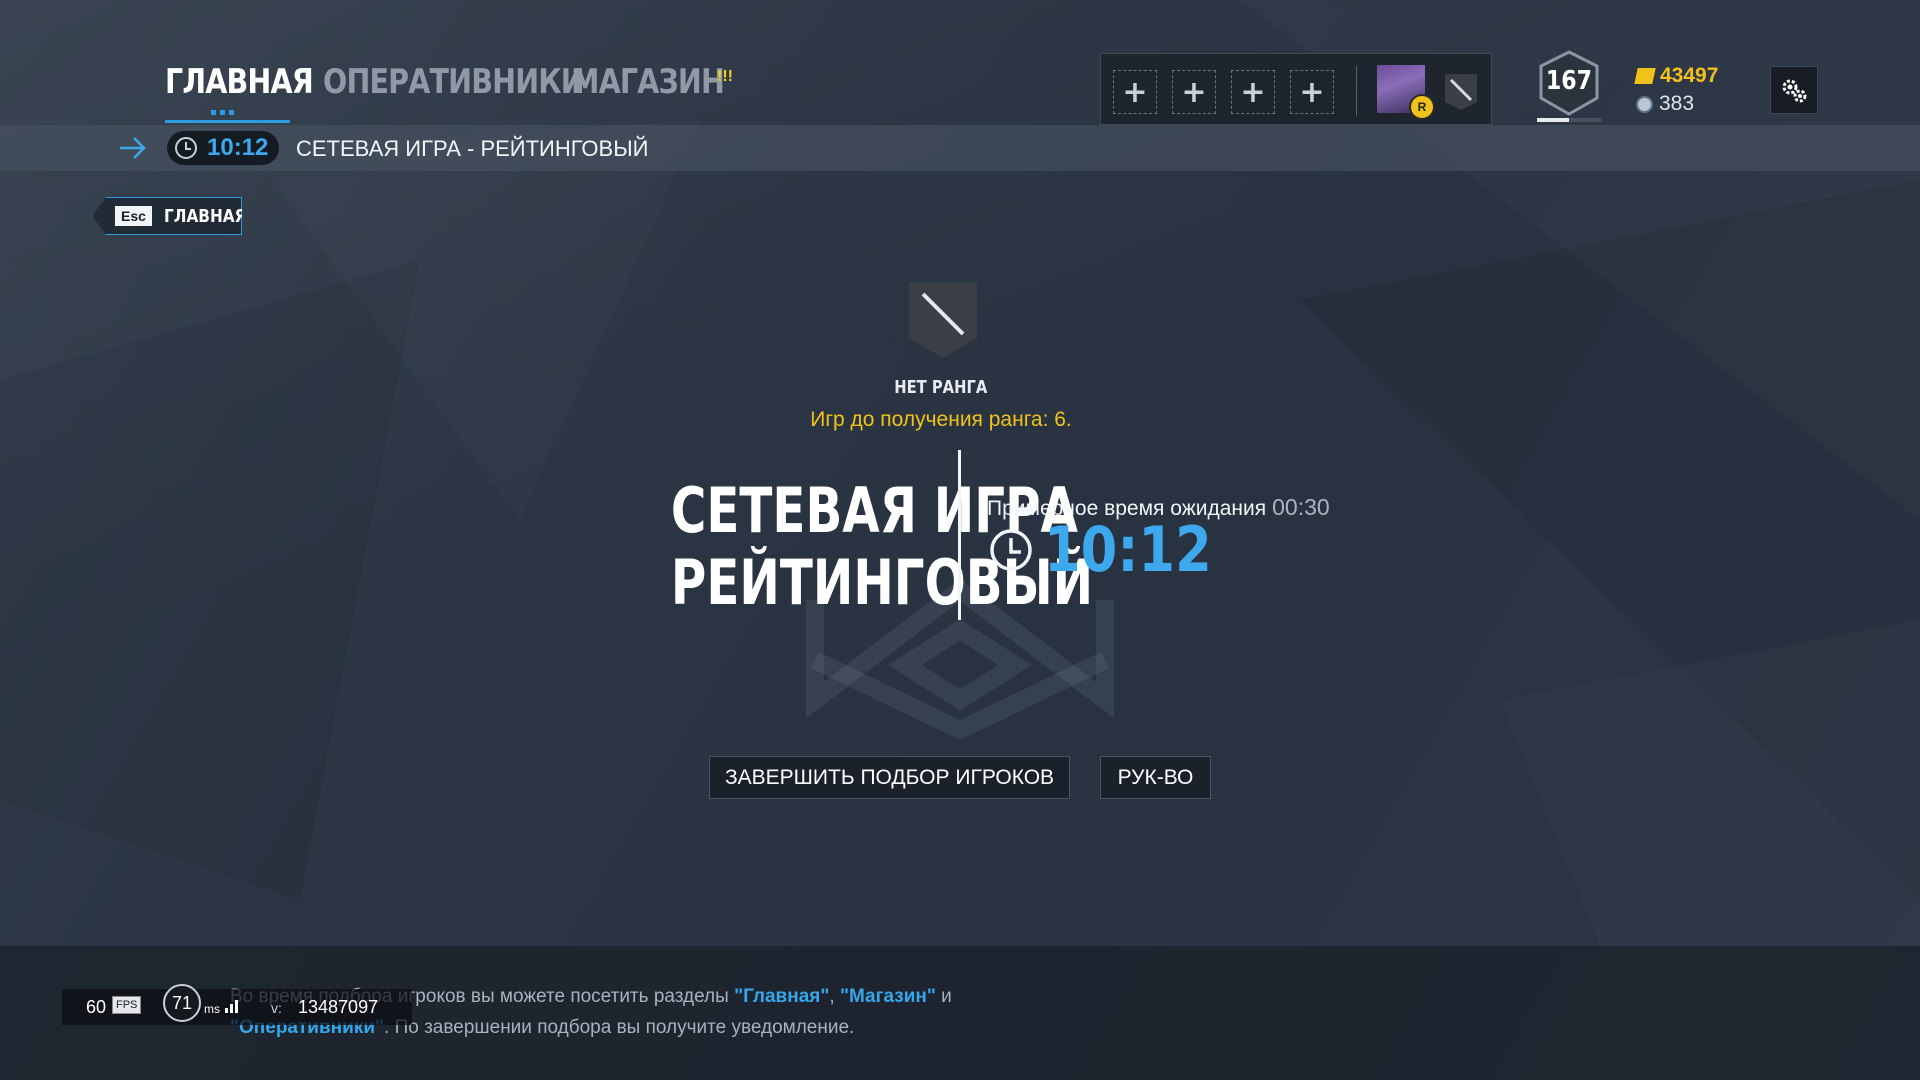 This screenshot has width=1920, height=1080. I want to click on games-until-rank: Игр до получения ранга: 6., so click(941, 419).